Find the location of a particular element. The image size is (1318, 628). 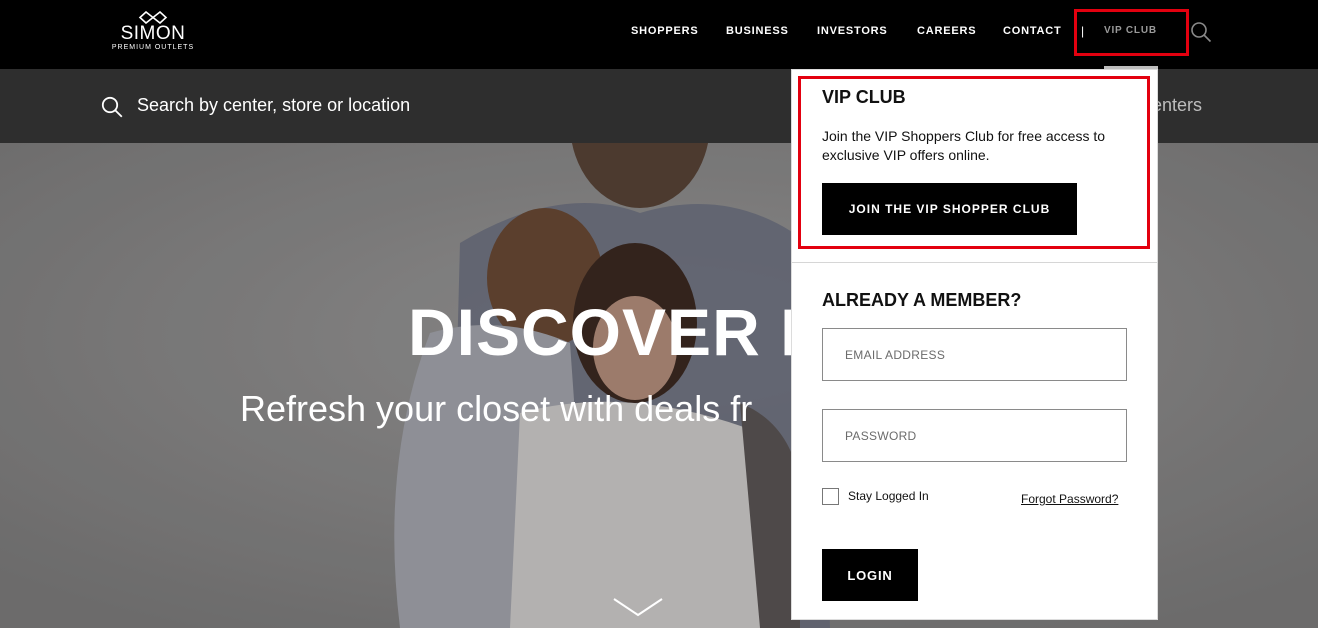

nav-item-investors: INVESTORS is located at coordinates (852, 31).